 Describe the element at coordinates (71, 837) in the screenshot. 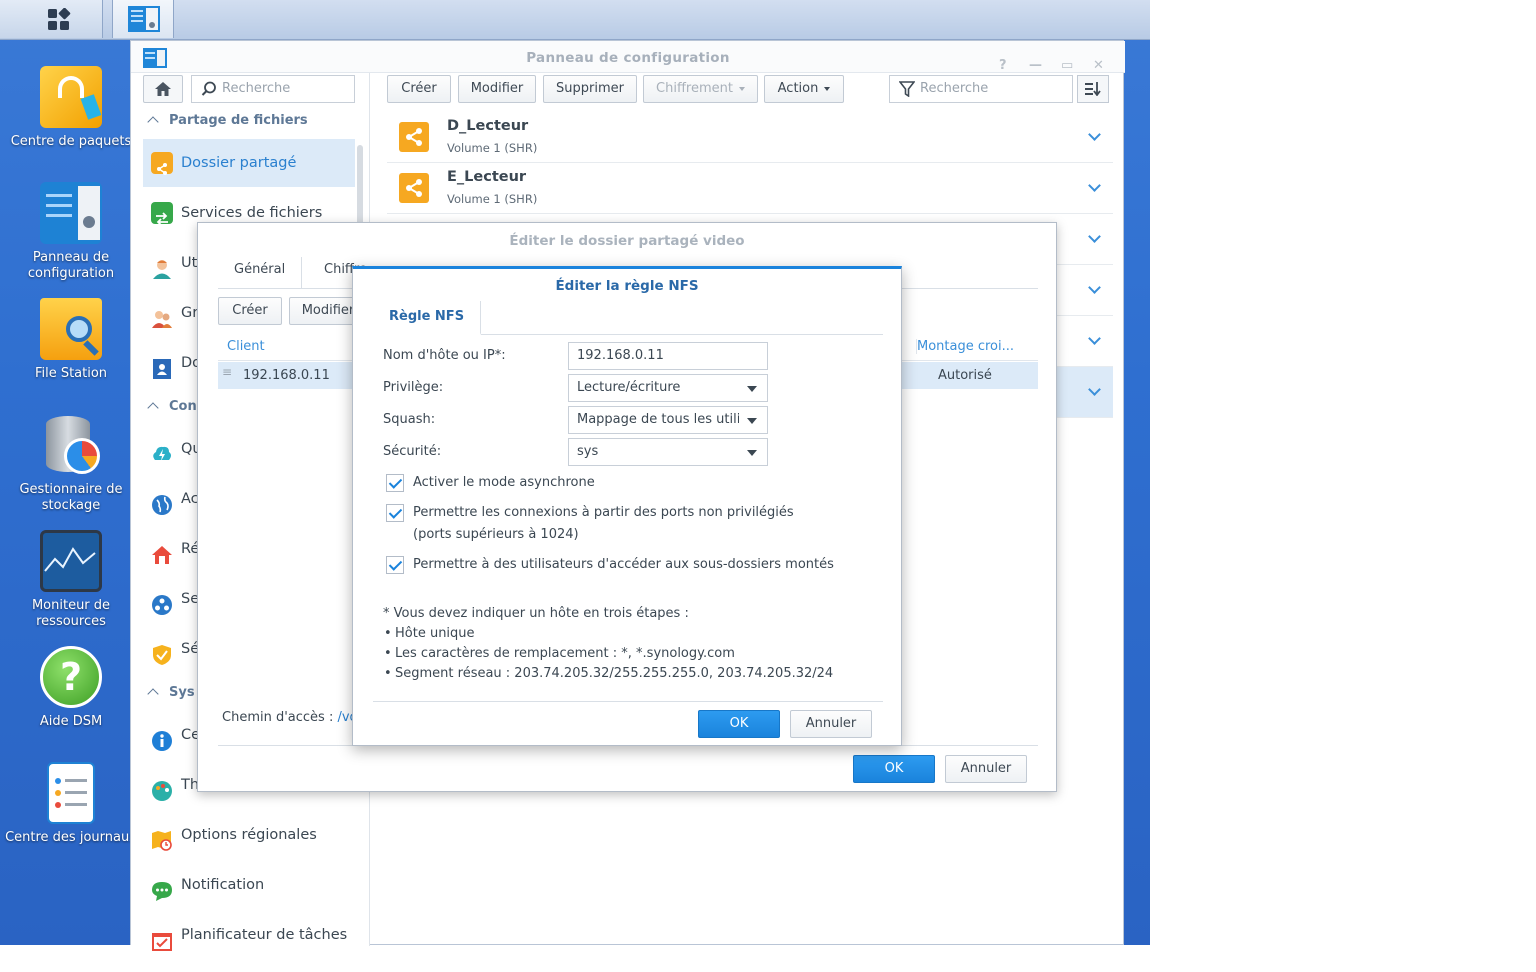

I see `desktop-icon-label: Centre des journaux` at that location.